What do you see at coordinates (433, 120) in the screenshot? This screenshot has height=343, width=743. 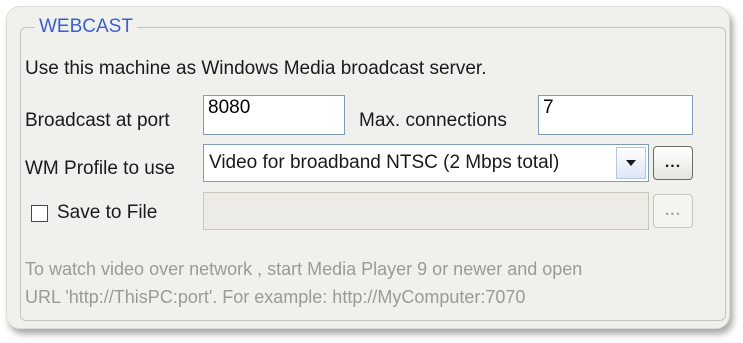 I see `connections-label: Max. connections` at bounding box center [433, 120].